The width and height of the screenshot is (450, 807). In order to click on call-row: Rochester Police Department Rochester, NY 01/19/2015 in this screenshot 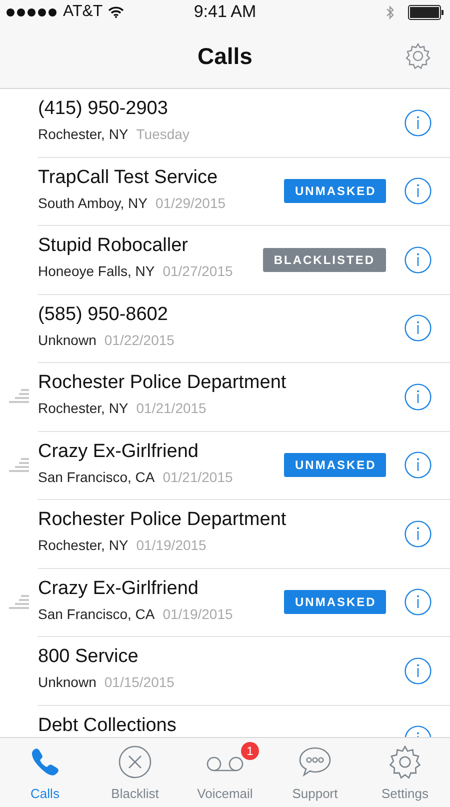, I will do `click(225, 534)`.